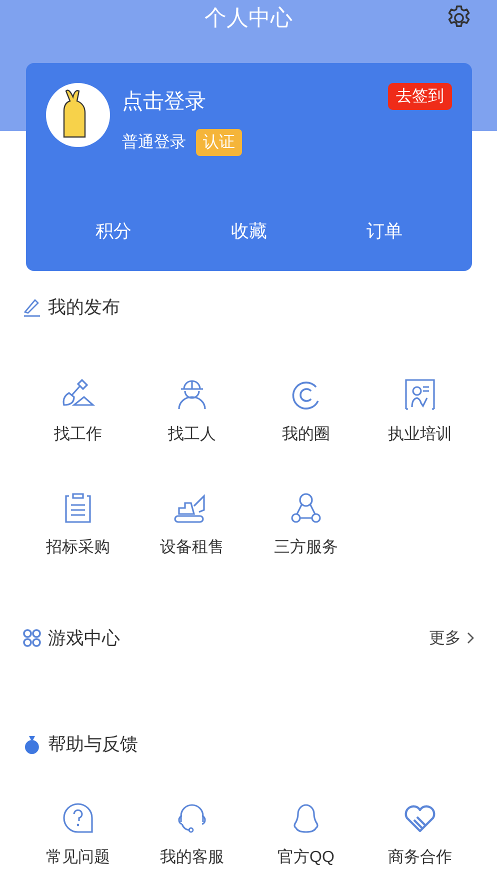  Describe the element at coordinates (420, 834) in the screenshot. I see `menu-item: 商务合作` at that location.